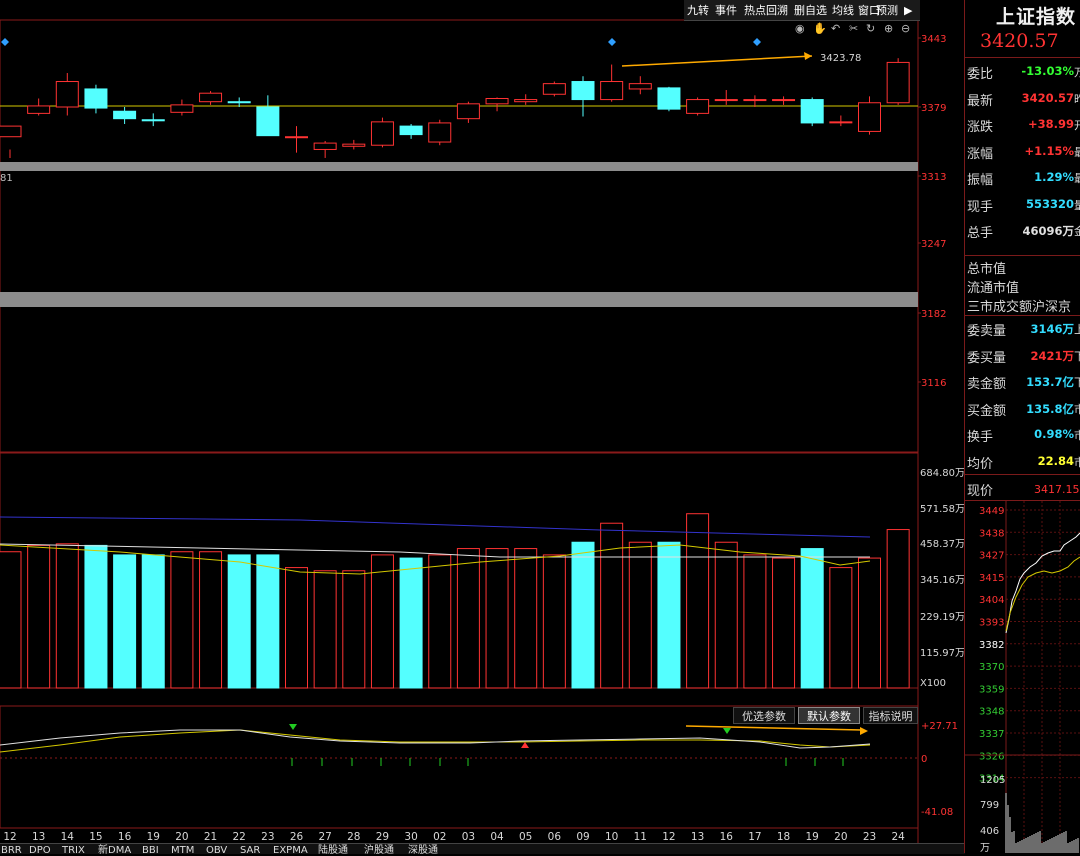  I want to click on eye-icon: ◉, so click(800, 28).